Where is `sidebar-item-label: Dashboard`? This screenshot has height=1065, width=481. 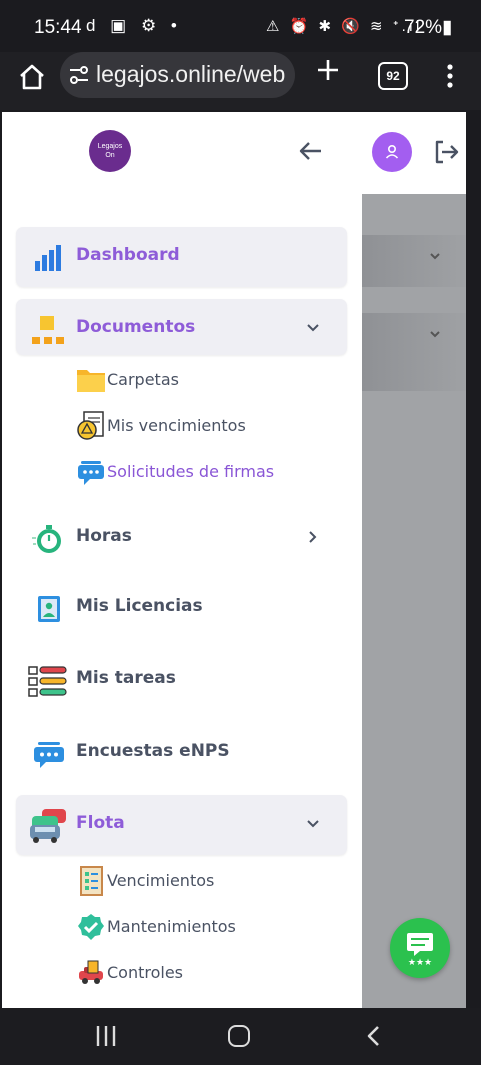
sidebar-item-label: Dashboard is located at coordinates (128, 255).